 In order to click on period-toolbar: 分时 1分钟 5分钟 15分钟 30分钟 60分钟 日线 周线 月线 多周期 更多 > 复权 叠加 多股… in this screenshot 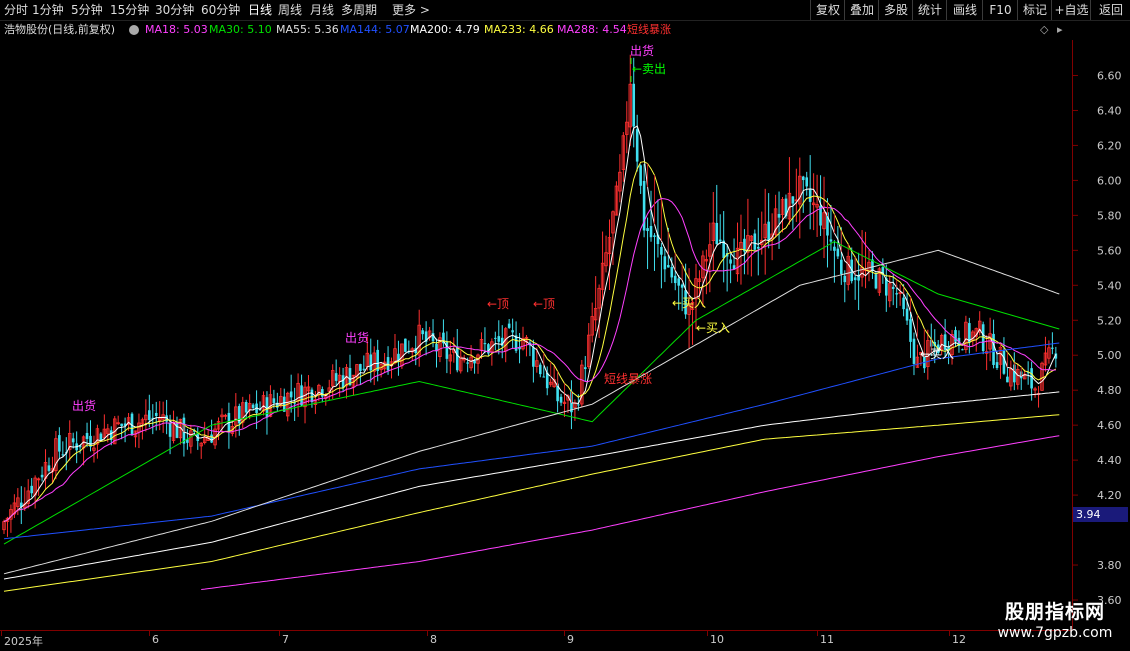, I will do `click(565, 10)`.